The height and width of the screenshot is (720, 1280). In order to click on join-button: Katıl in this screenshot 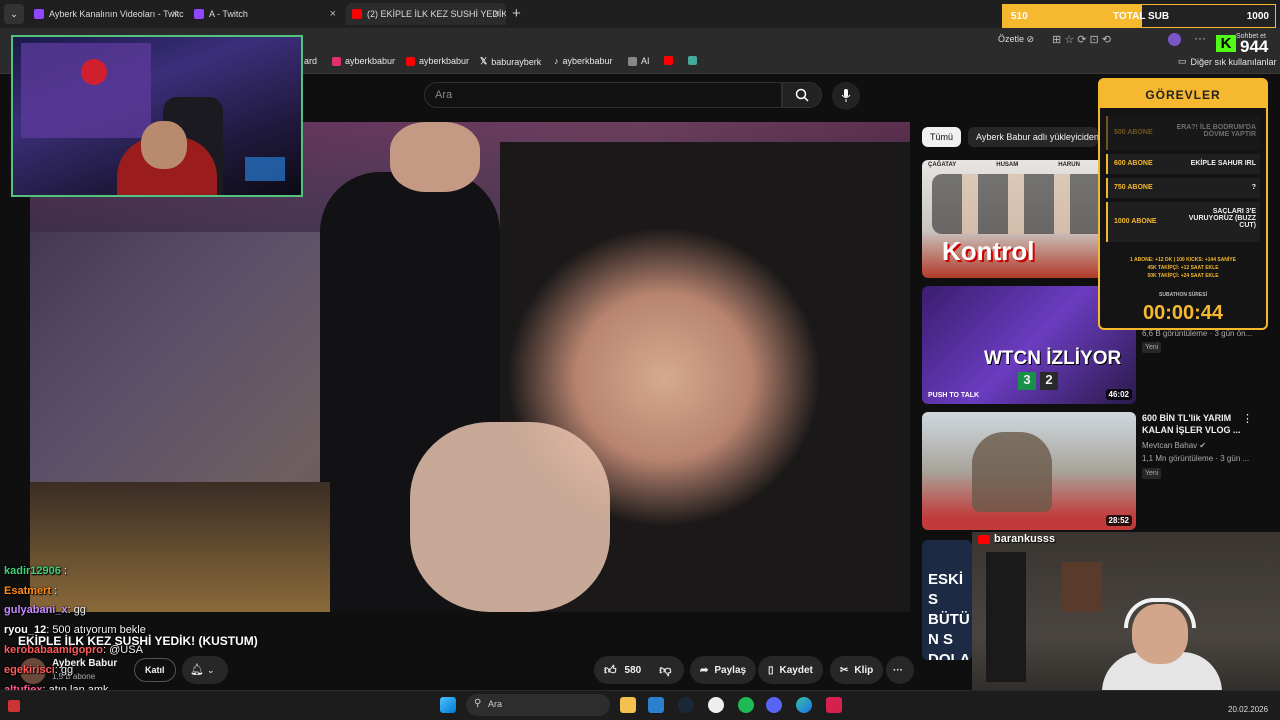, I will do `click(155, 670)`.